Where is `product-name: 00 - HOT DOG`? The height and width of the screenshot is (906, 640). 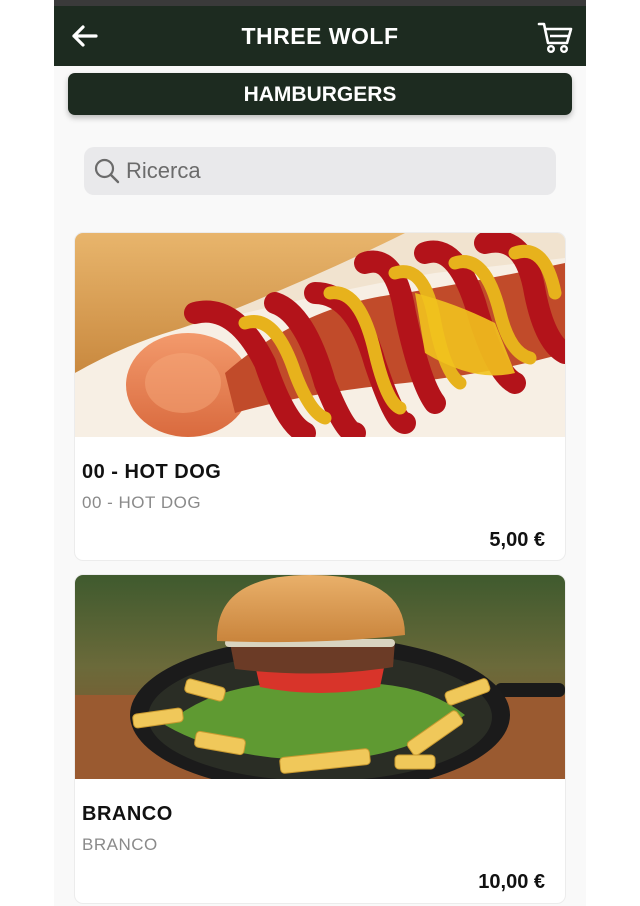
product-name: 00 - HOT DOG is located at coordinates (152, 472).